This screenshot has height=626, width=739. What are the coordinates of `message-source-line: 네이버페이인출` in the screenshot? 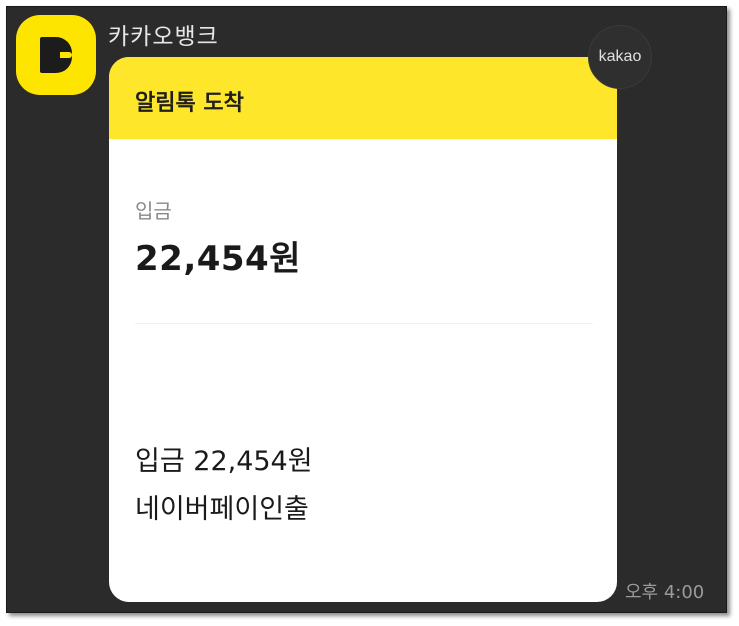 It's located at (222, 509).